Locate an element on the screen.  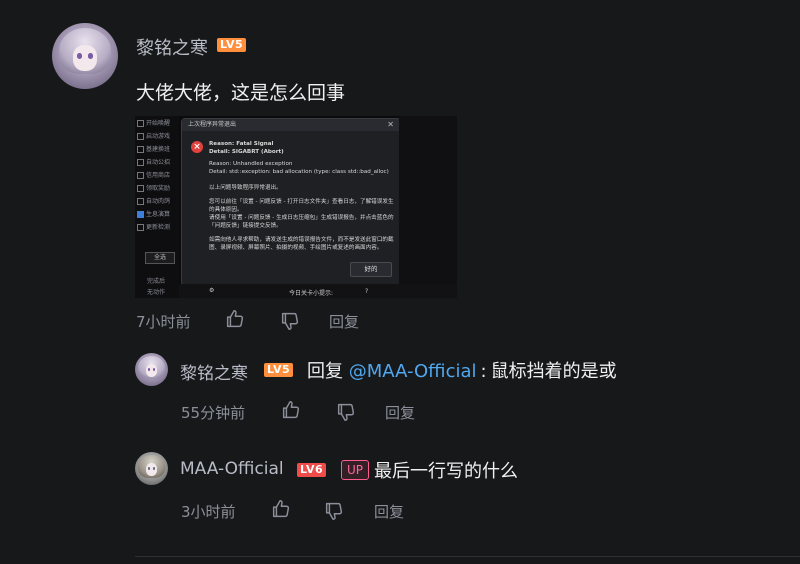
ok-button: 好的 is located at coordinates (371, 269).